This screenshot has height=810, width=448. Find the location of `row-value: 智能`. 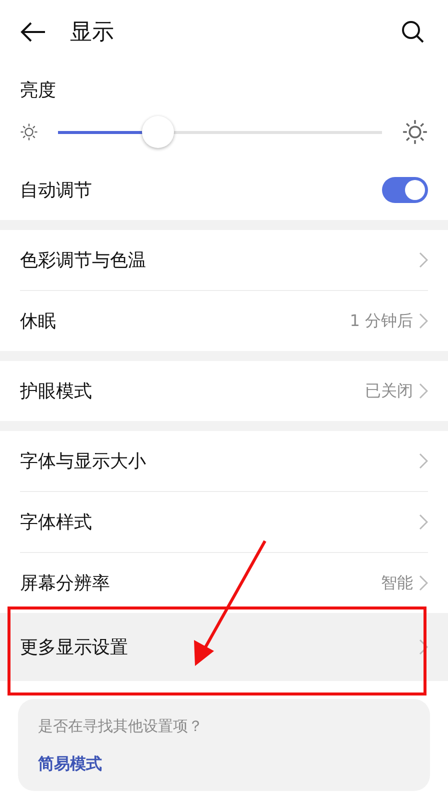

row-value: 智能 is located at coordinates (397, 583).